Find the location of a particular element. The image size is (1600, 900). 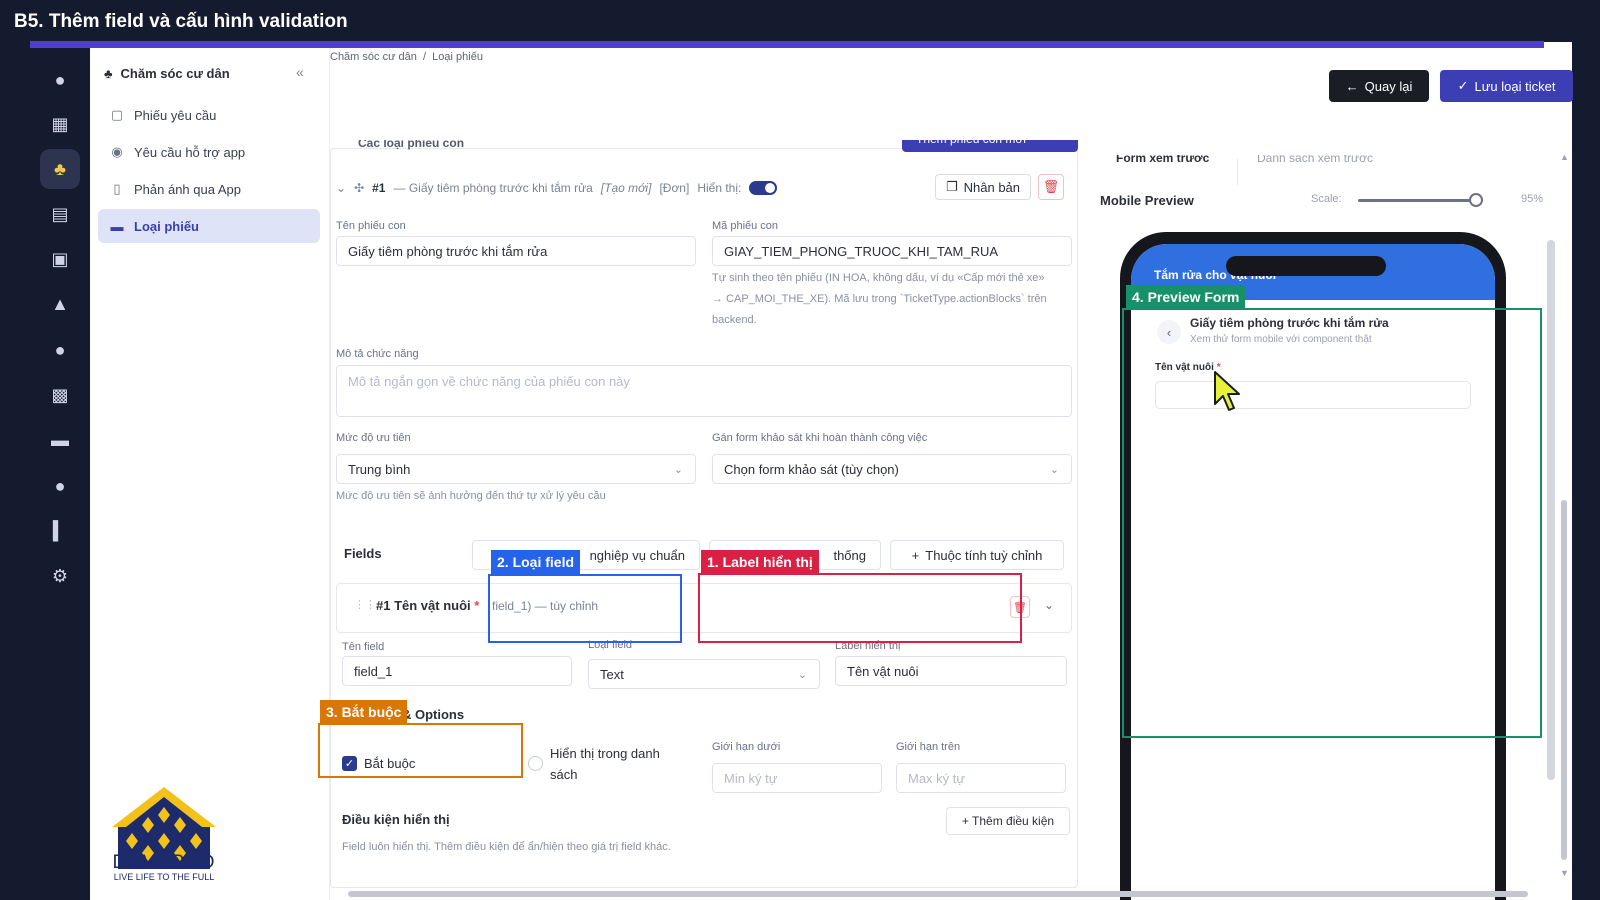

sidebar-item-label: Yêu cầu hỗ trợ app is located at coordinates (190, 152).